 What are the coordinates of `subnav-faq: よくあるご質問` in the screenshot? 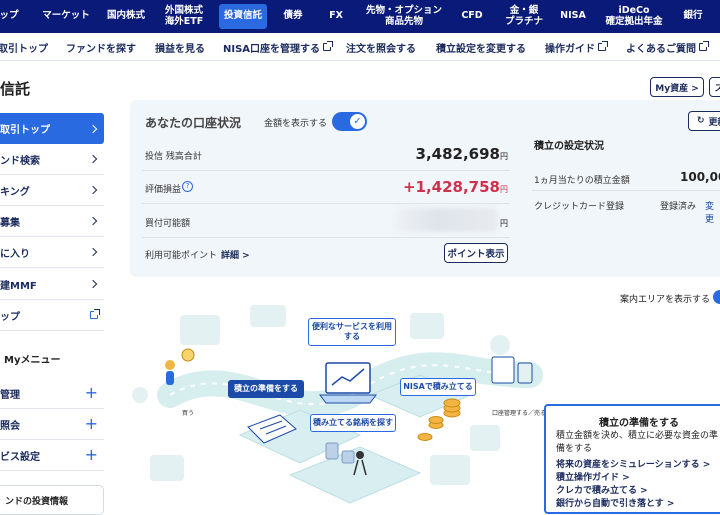 It's located at (667, 47).